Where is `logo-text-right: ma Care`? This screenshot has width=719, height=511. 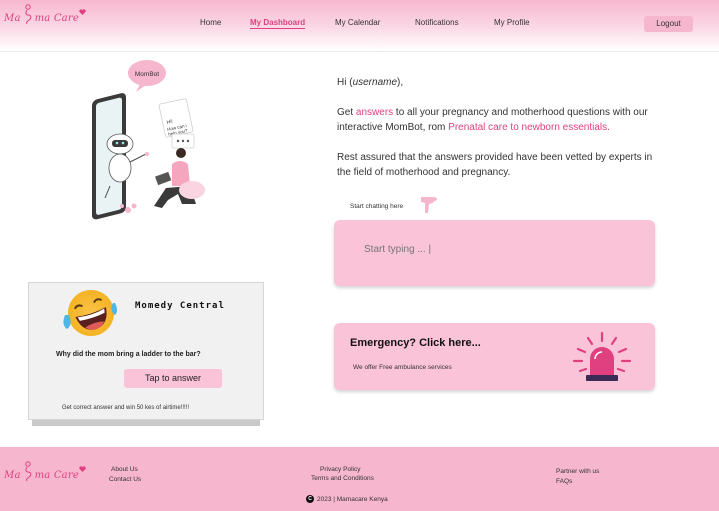 logo-text-right: ma Care is located at coordinates (56, 18).